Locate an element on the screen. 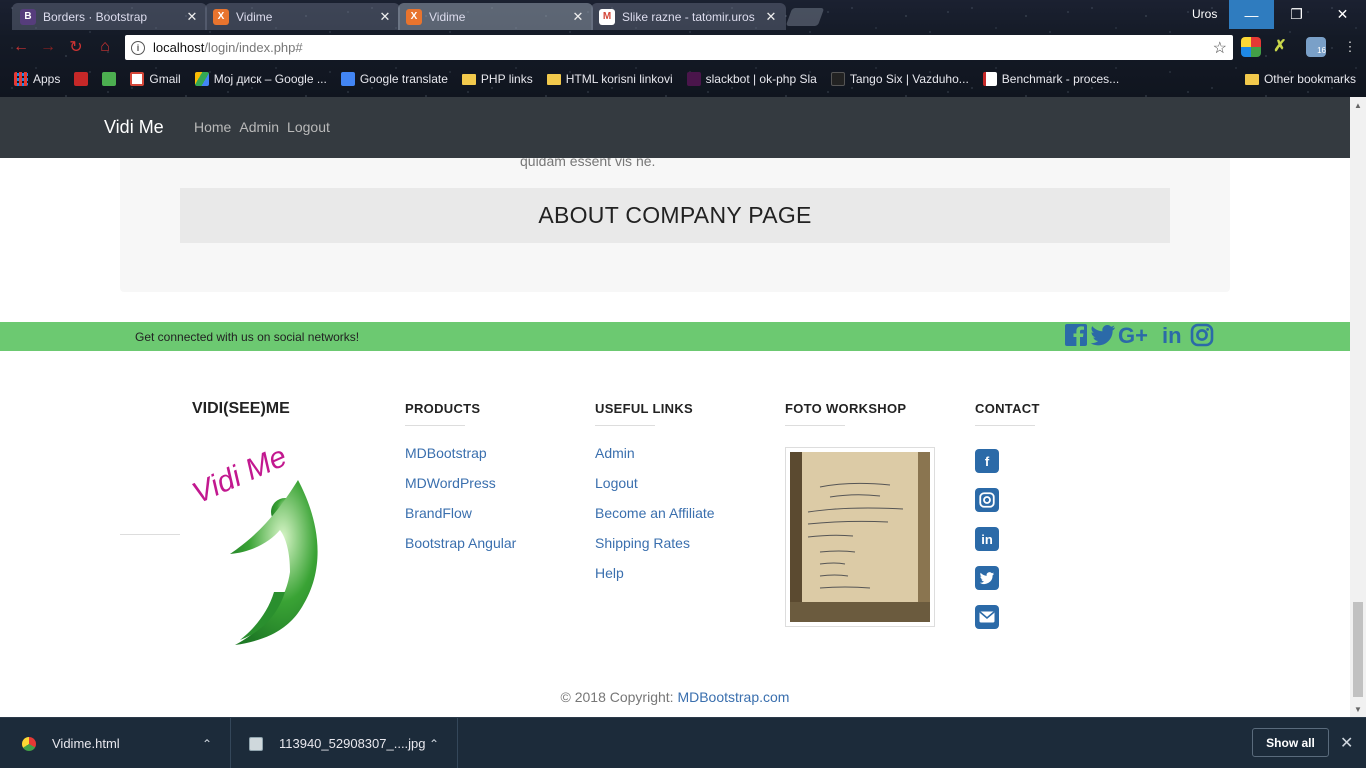 Image resolution: width=1366 pixels, height=768 pixels. bookmark-php-links: PHP links is located at coordinates (497, 79).